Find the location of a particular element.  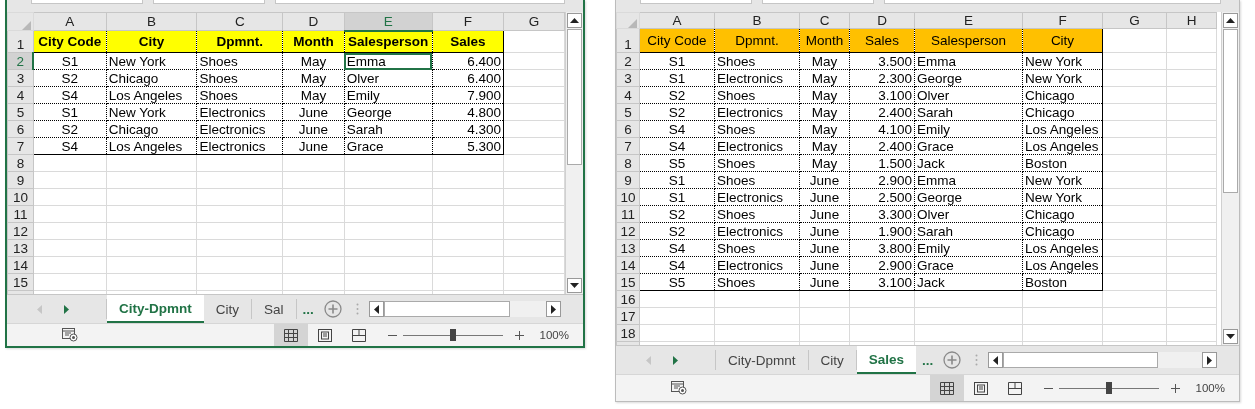

sheet-tab: Sal is located at coordinates (274, 309).